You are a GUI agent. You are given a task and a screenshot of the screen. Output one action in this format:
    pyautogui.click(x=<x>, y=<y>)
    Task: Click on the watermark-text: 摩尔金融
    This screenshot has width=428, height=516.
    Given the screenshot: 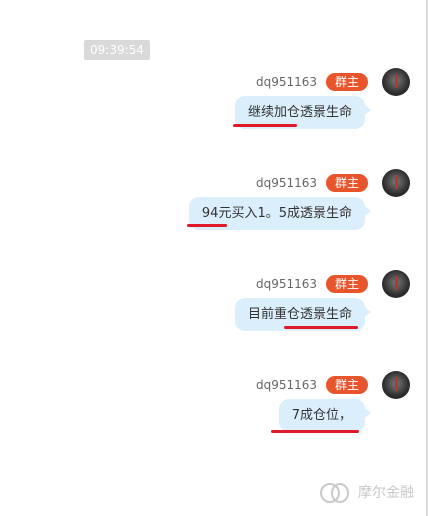 What is the action you would take?
    pyautogui.click(x=386, y=493)
    